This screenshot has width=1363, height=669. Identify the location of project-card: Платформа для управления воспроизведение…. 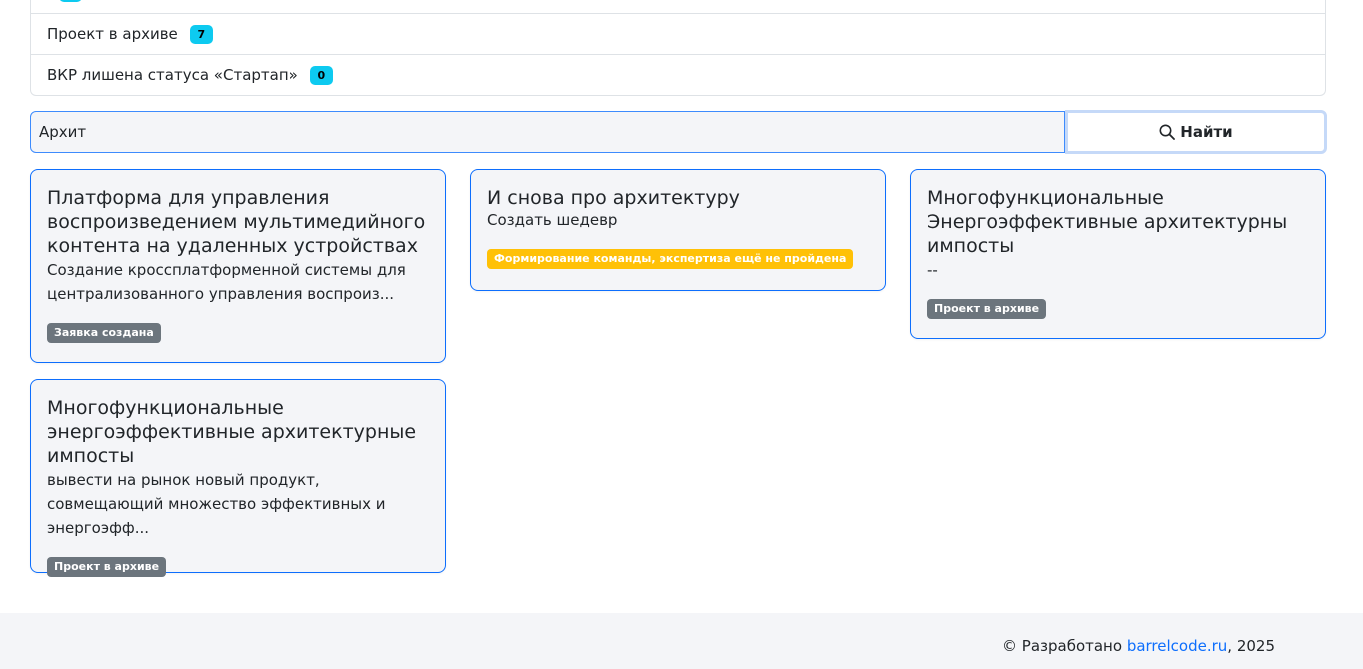
(238, 266).